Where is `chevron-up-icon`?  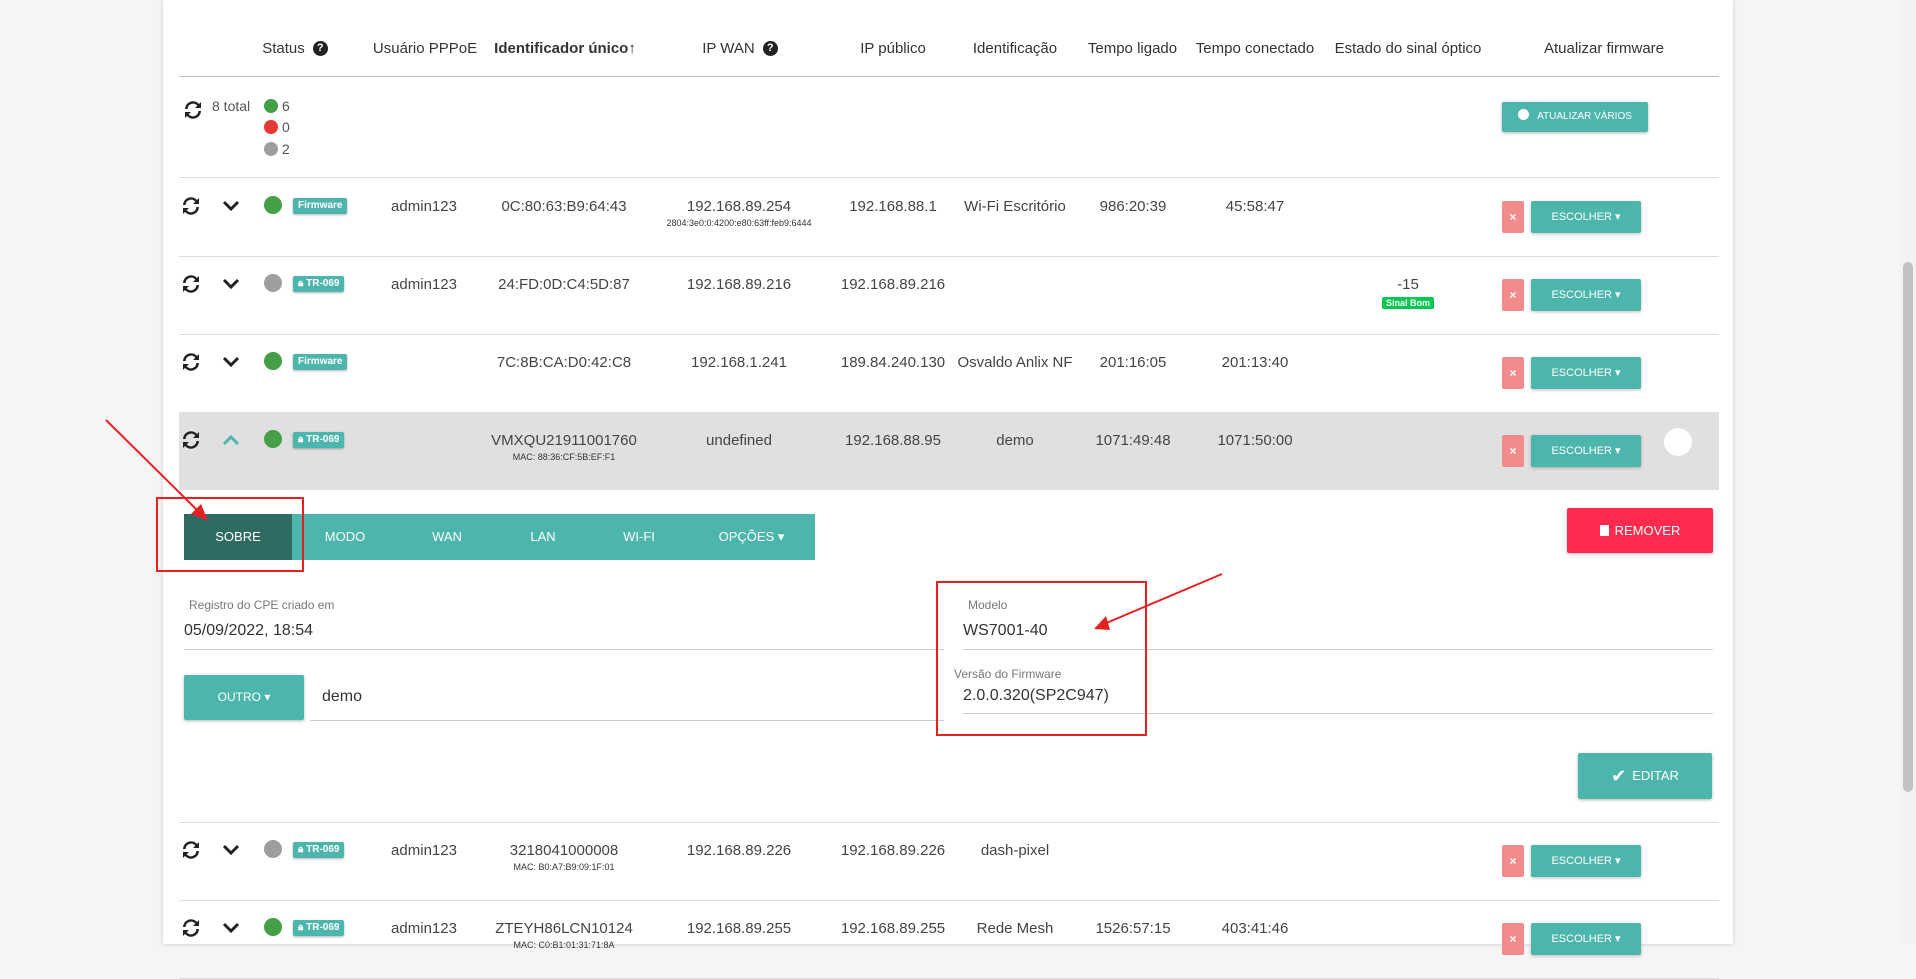 chevron-up-icon is located at coordinates (231, 440).